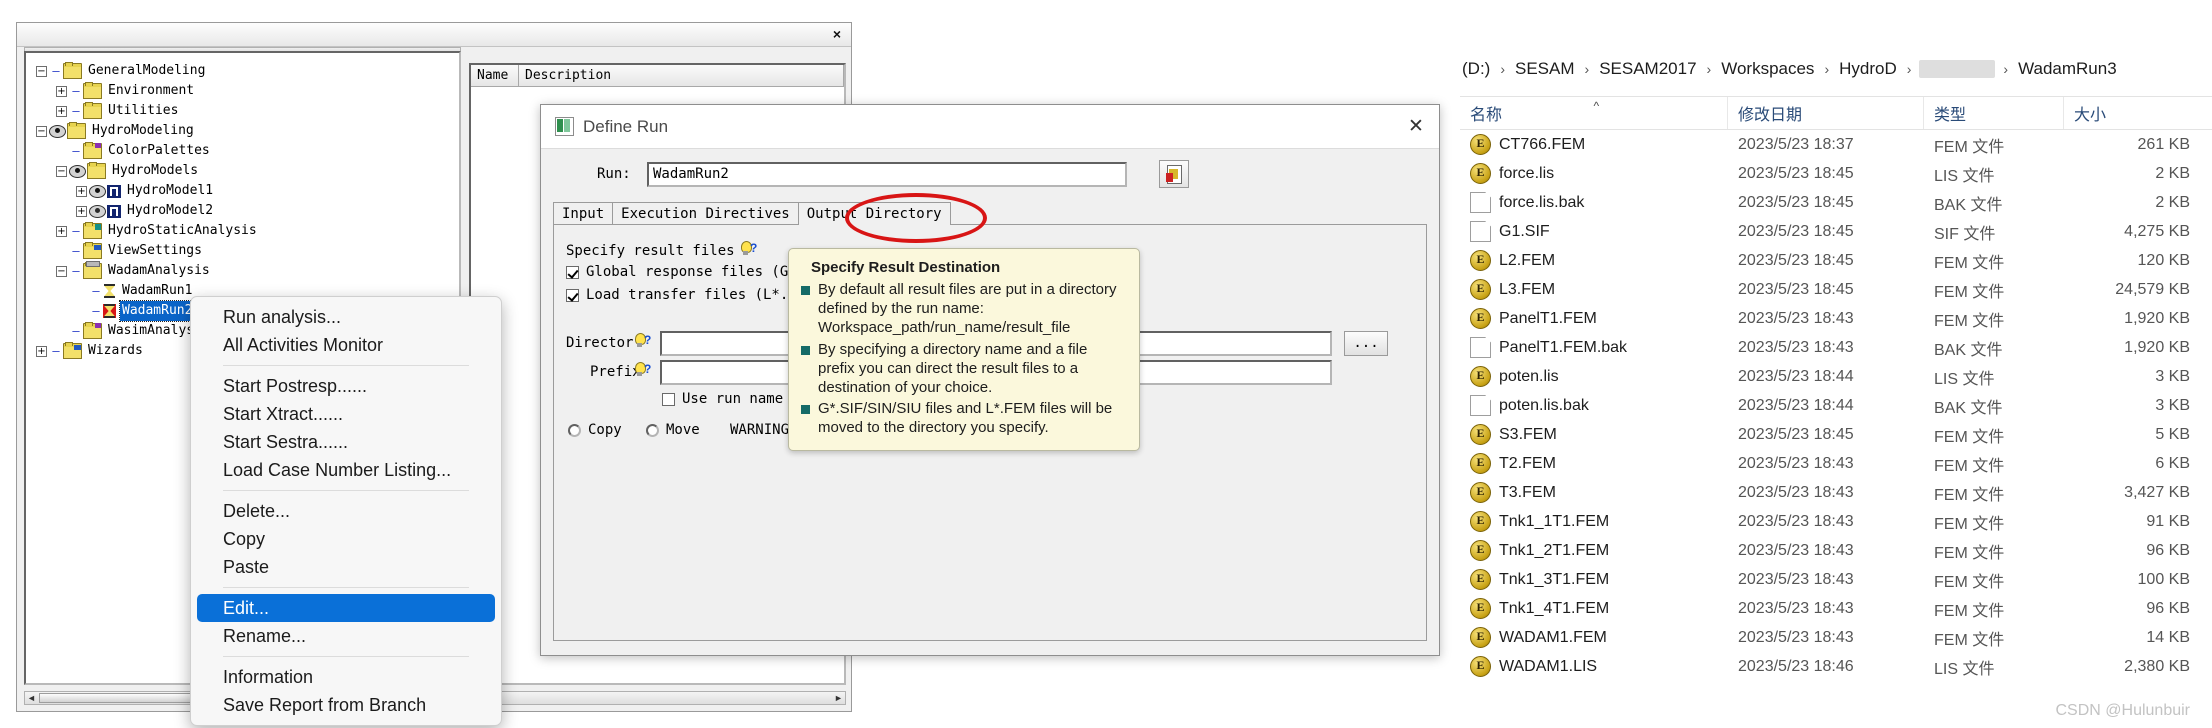  What do you see at coordinates (1767, 69) in the screenshot?
I see `breadcrumb-item: Workspaces` at bounding box center [1767, 69].